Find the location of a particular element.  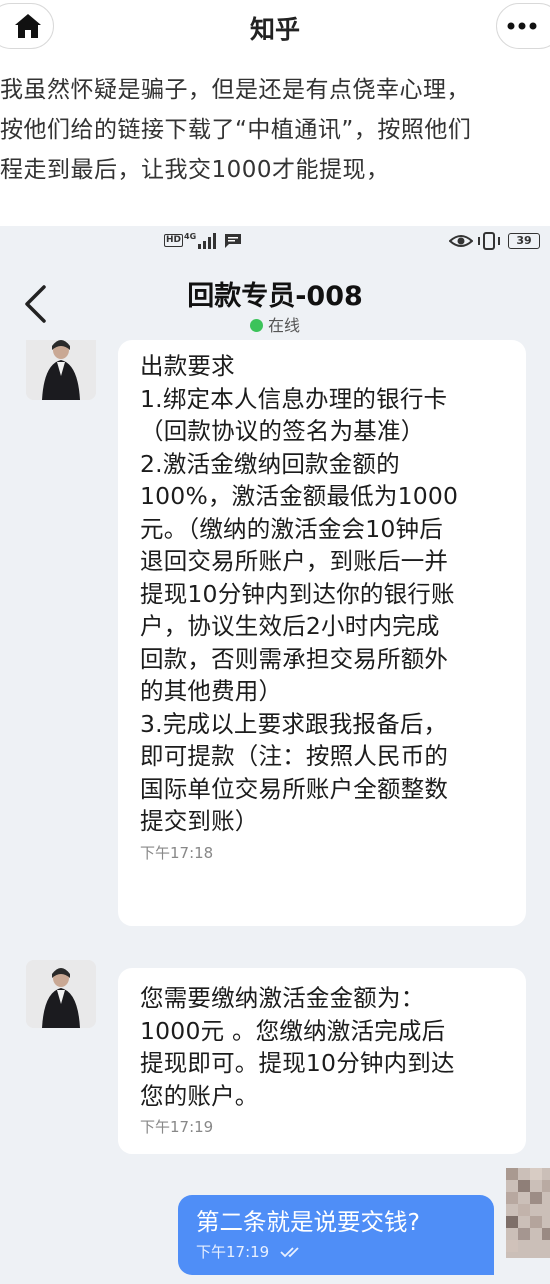

sent-message-text: 第二条就是说要交钱? is located at coordinates (308, 1222).